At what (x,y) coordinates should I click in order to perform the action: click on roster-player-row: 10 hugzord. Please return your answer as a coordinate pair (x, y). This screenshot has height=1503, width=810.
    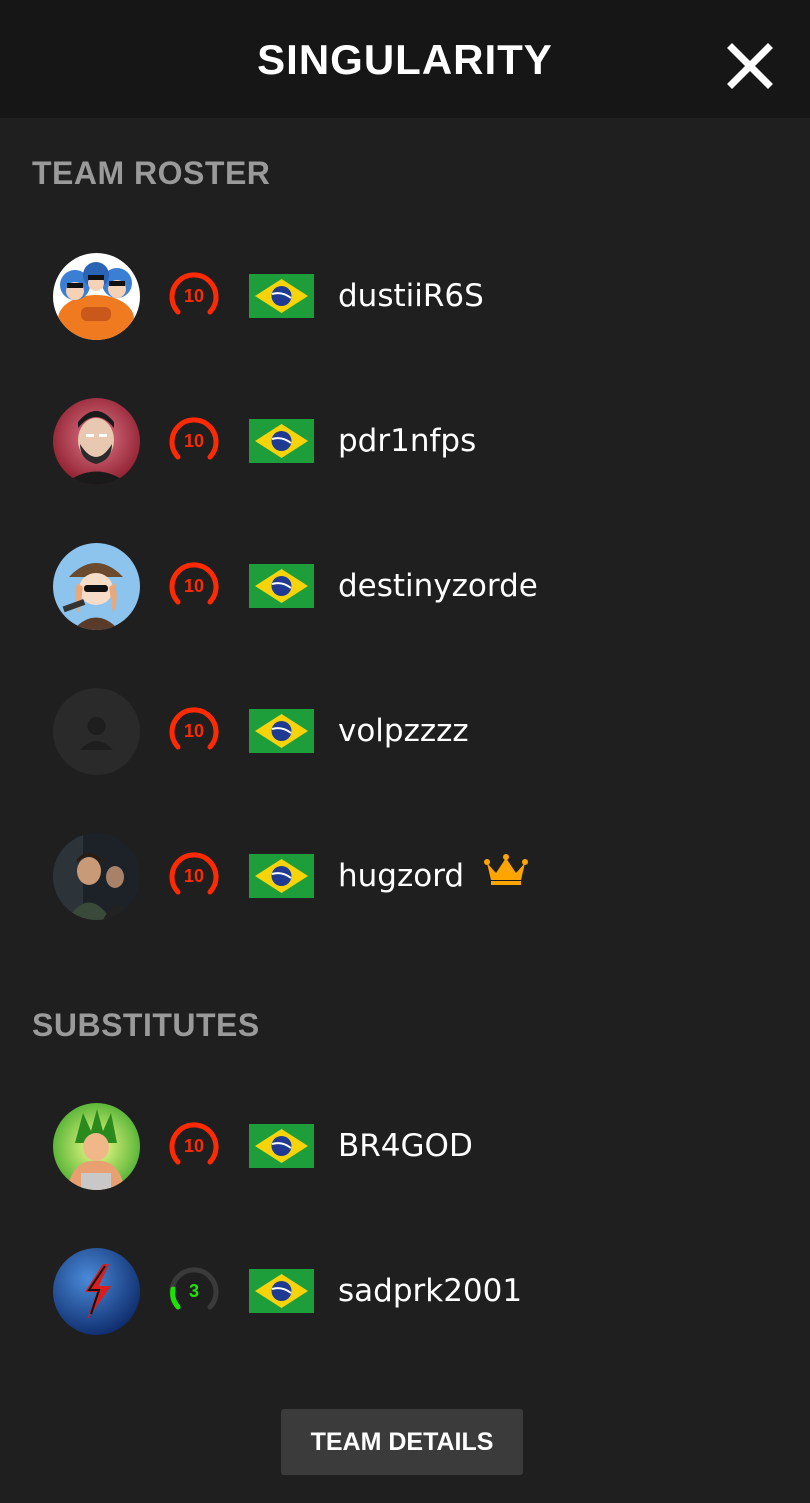
    Looking at the image, I should click on (405, 876).